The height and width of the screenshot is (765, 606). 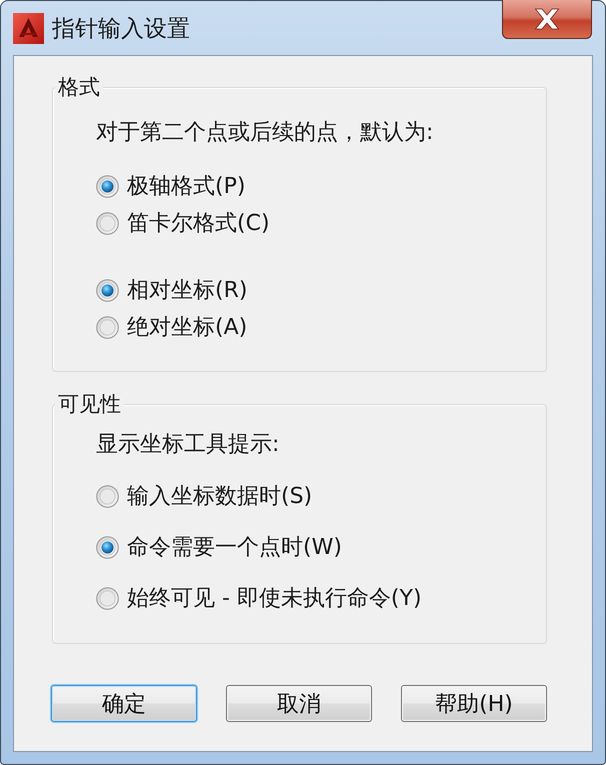 What do you see at coordinates (265, 133) in the screenshot?
I see `group-prompt: 对于第二个点或后续的点，默认为:` at bounding box center [265, 133].